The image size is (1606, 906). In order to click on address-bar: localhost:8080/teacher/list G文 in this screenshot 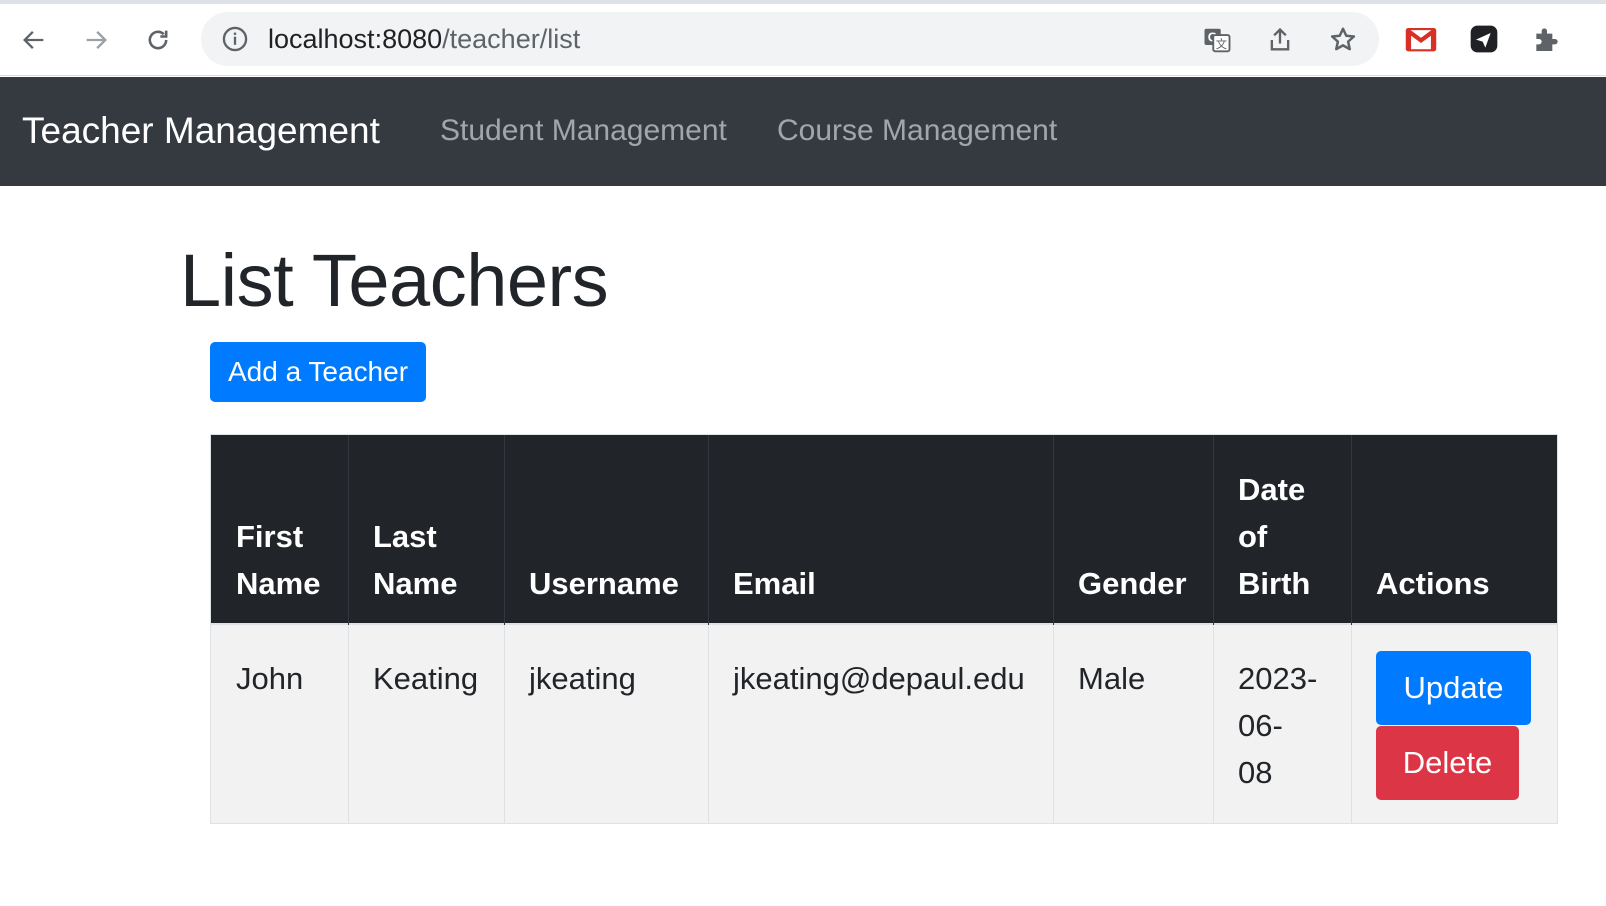, I will do `click(790, 39)`.